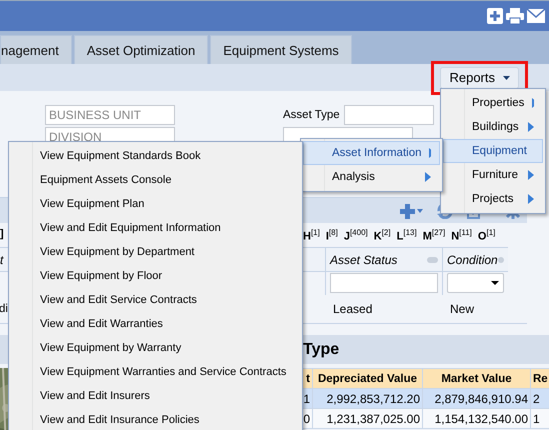 The height and width of the screenshot is (430, 549). Describe the element at coordinates (367, 398) in the screenshot. I see `table-cell: 2,992,853,712.20` at that location.